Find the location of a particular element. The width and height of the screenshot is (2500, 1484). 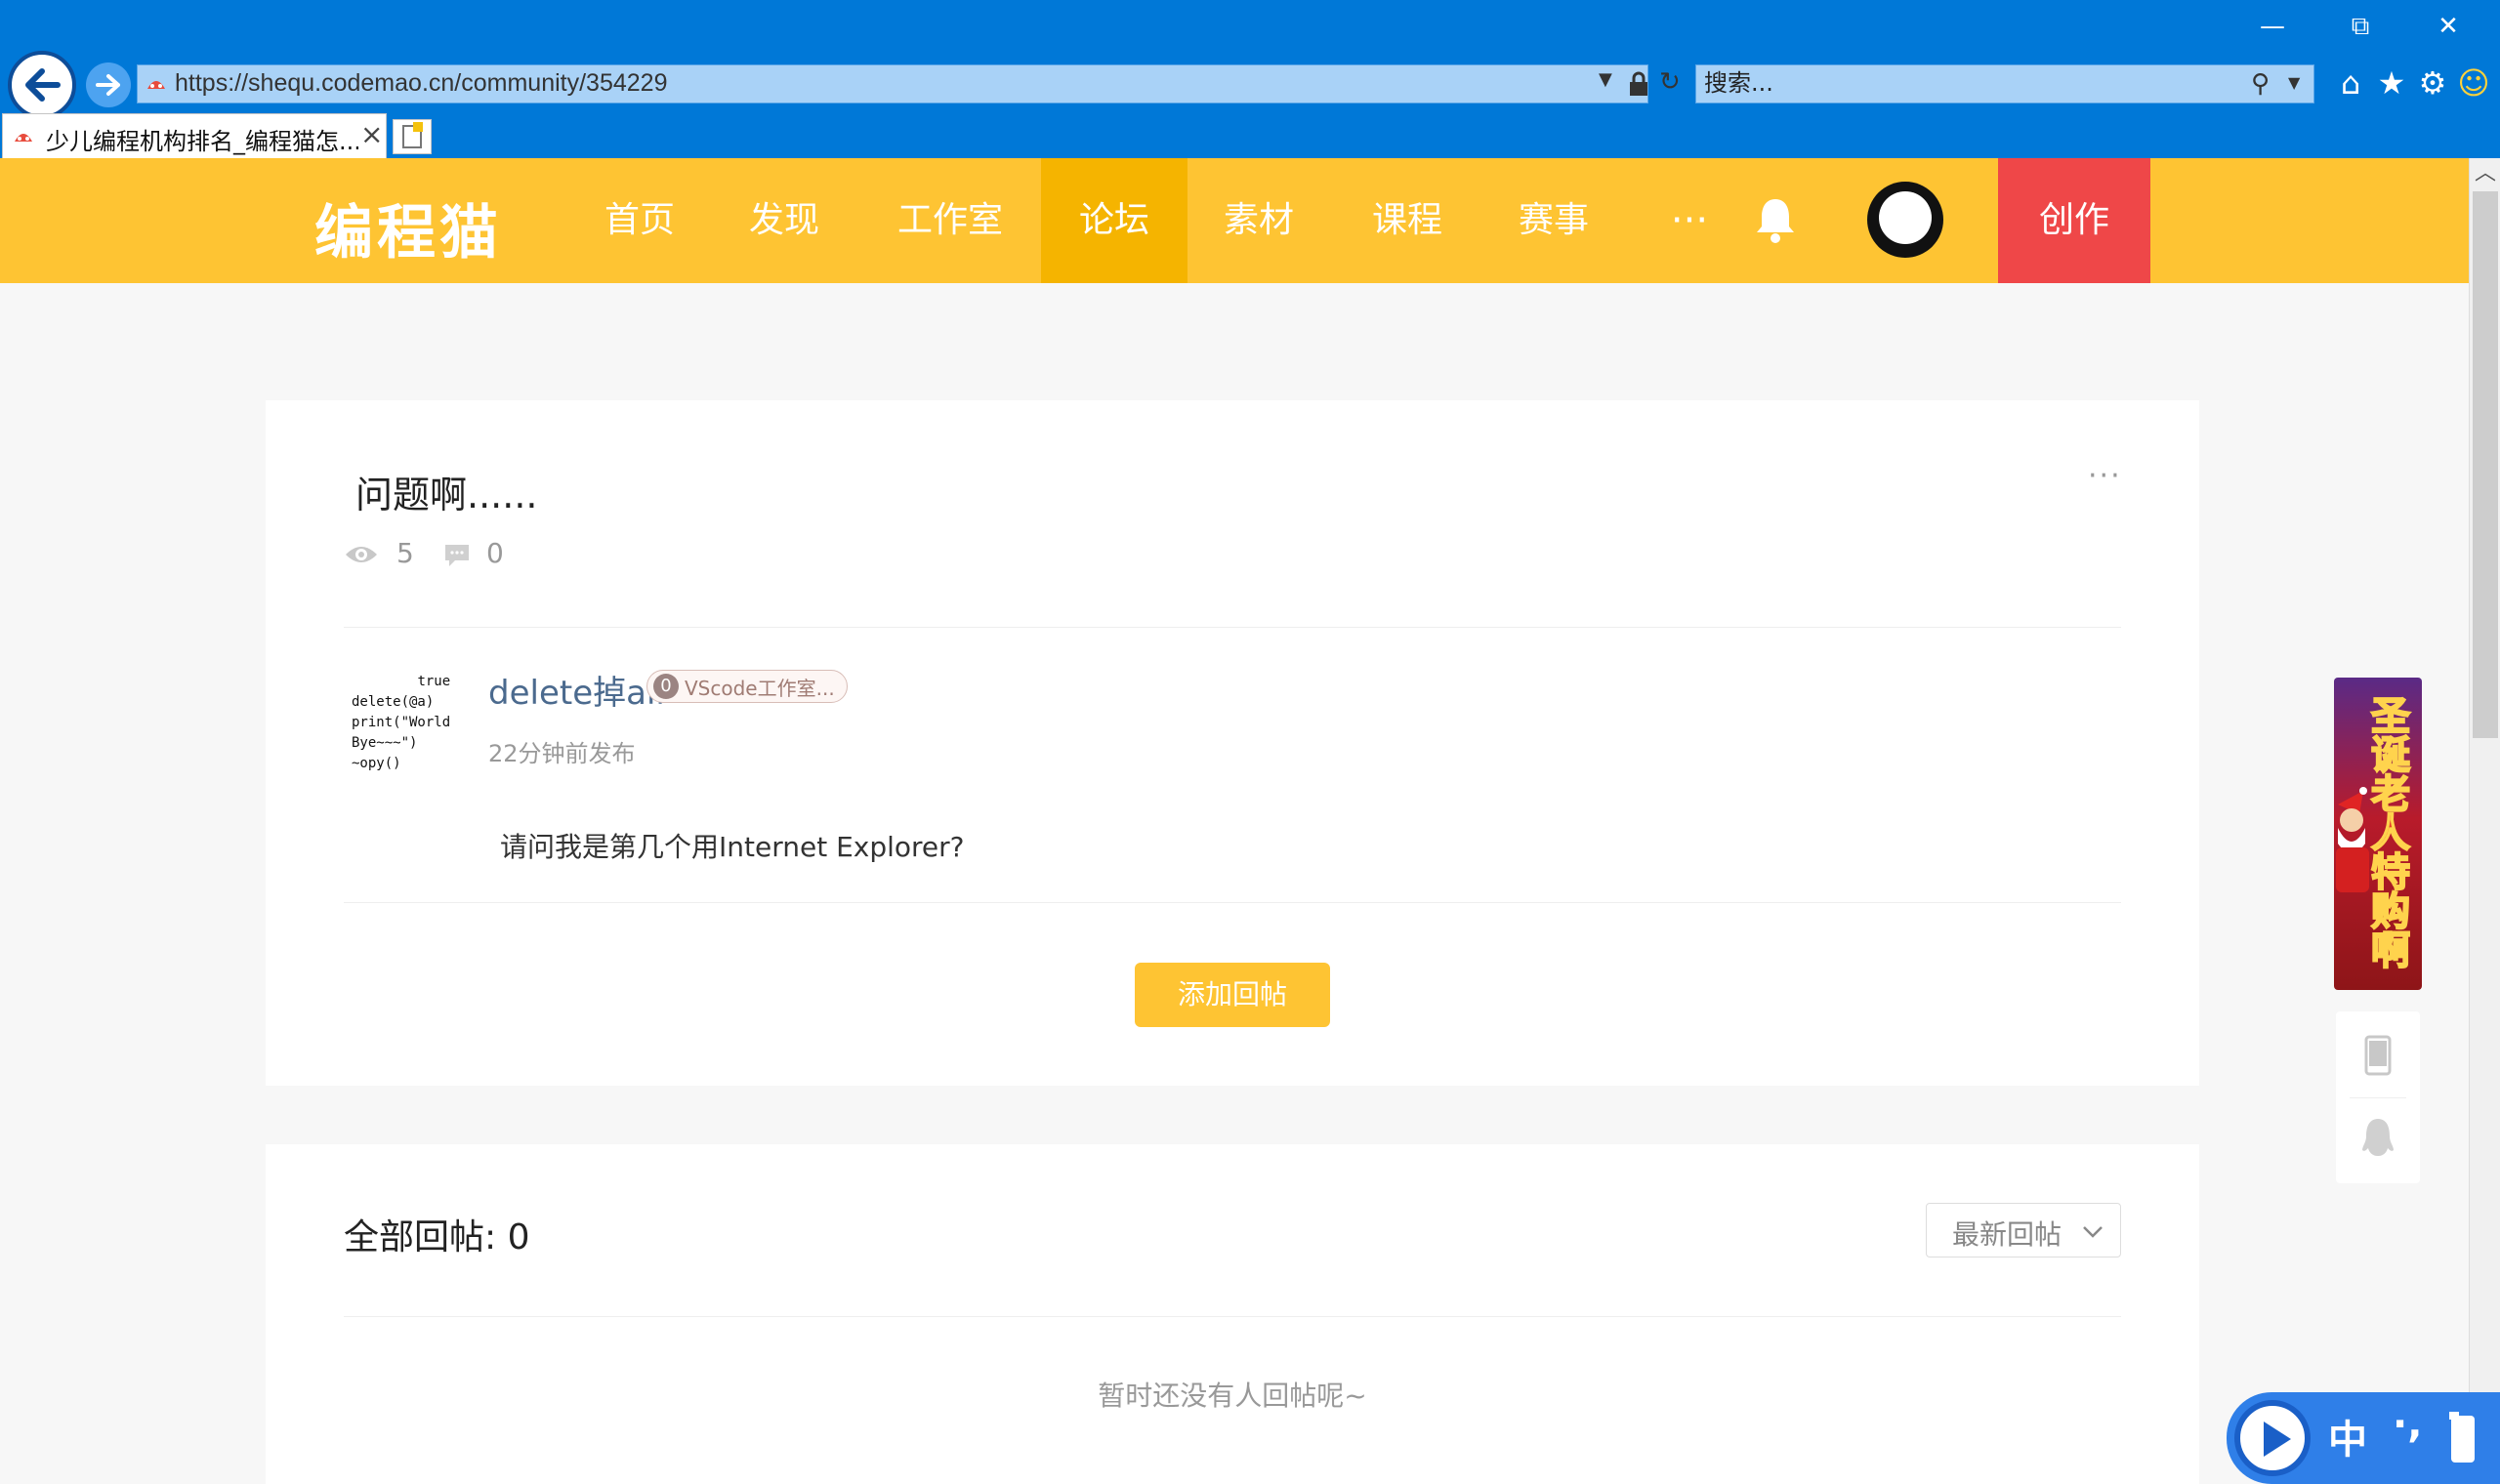

new-tab-button is located at coordinates (413, 137).